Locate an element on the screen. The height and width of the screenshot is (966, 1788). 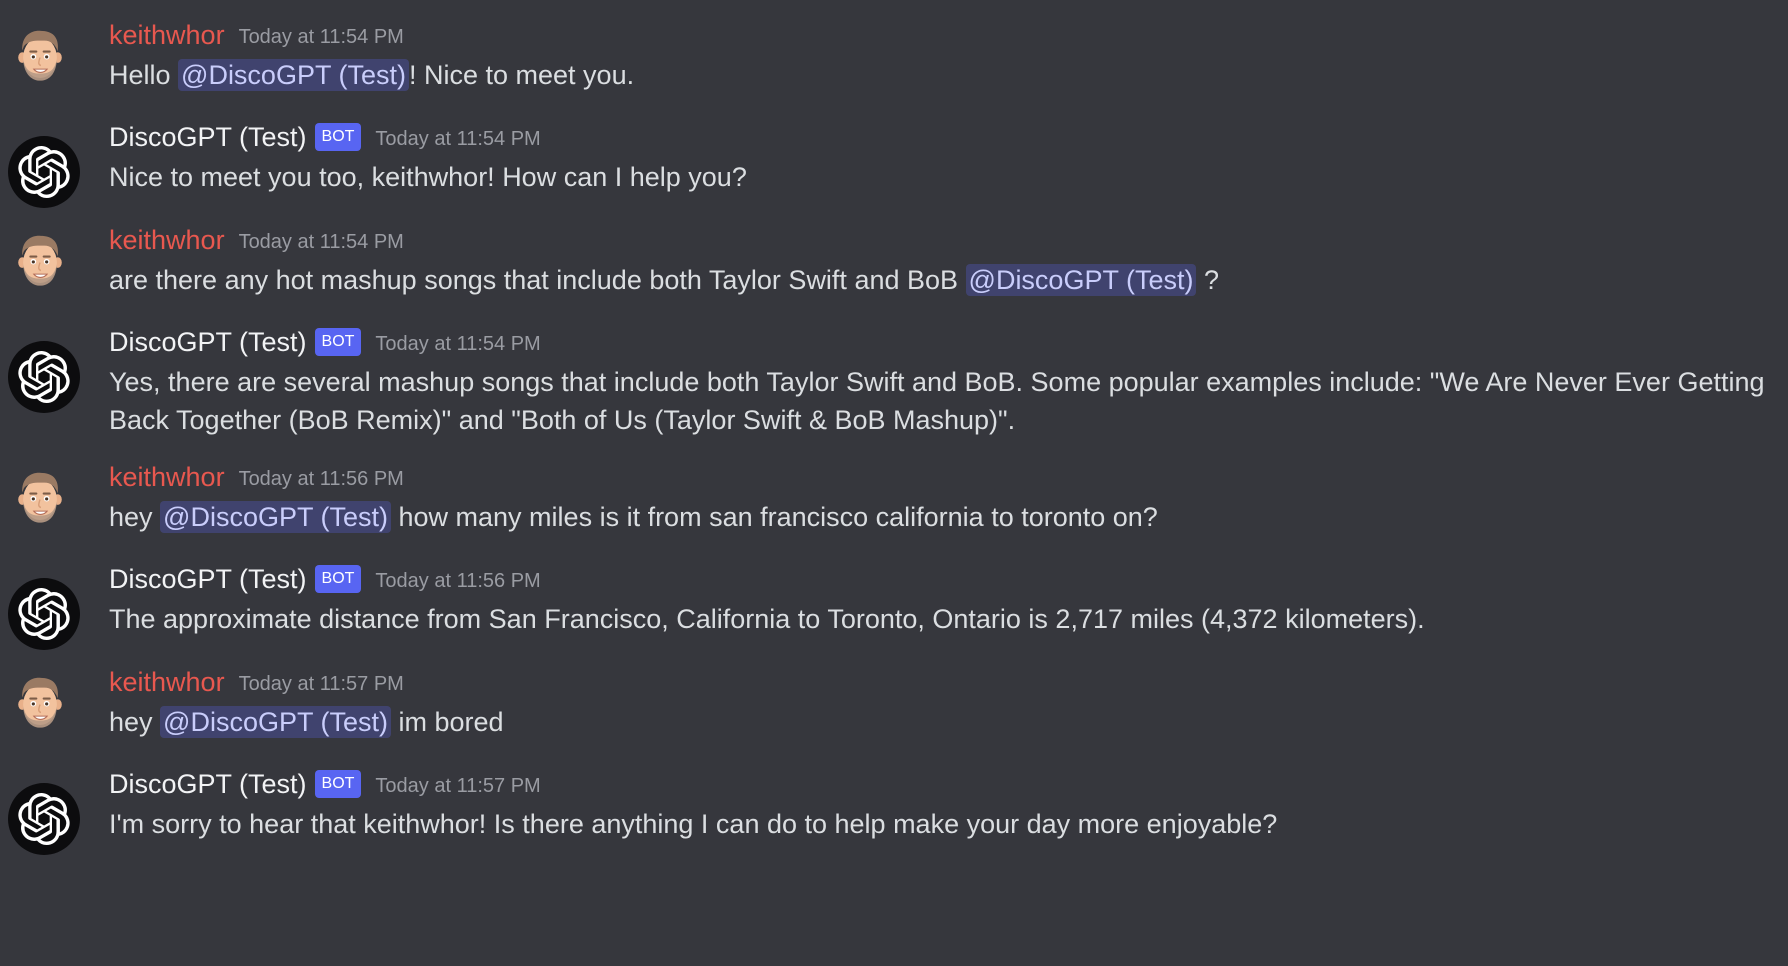
message-text: ! Nice to meet you. is located at coordinates (521, 75).